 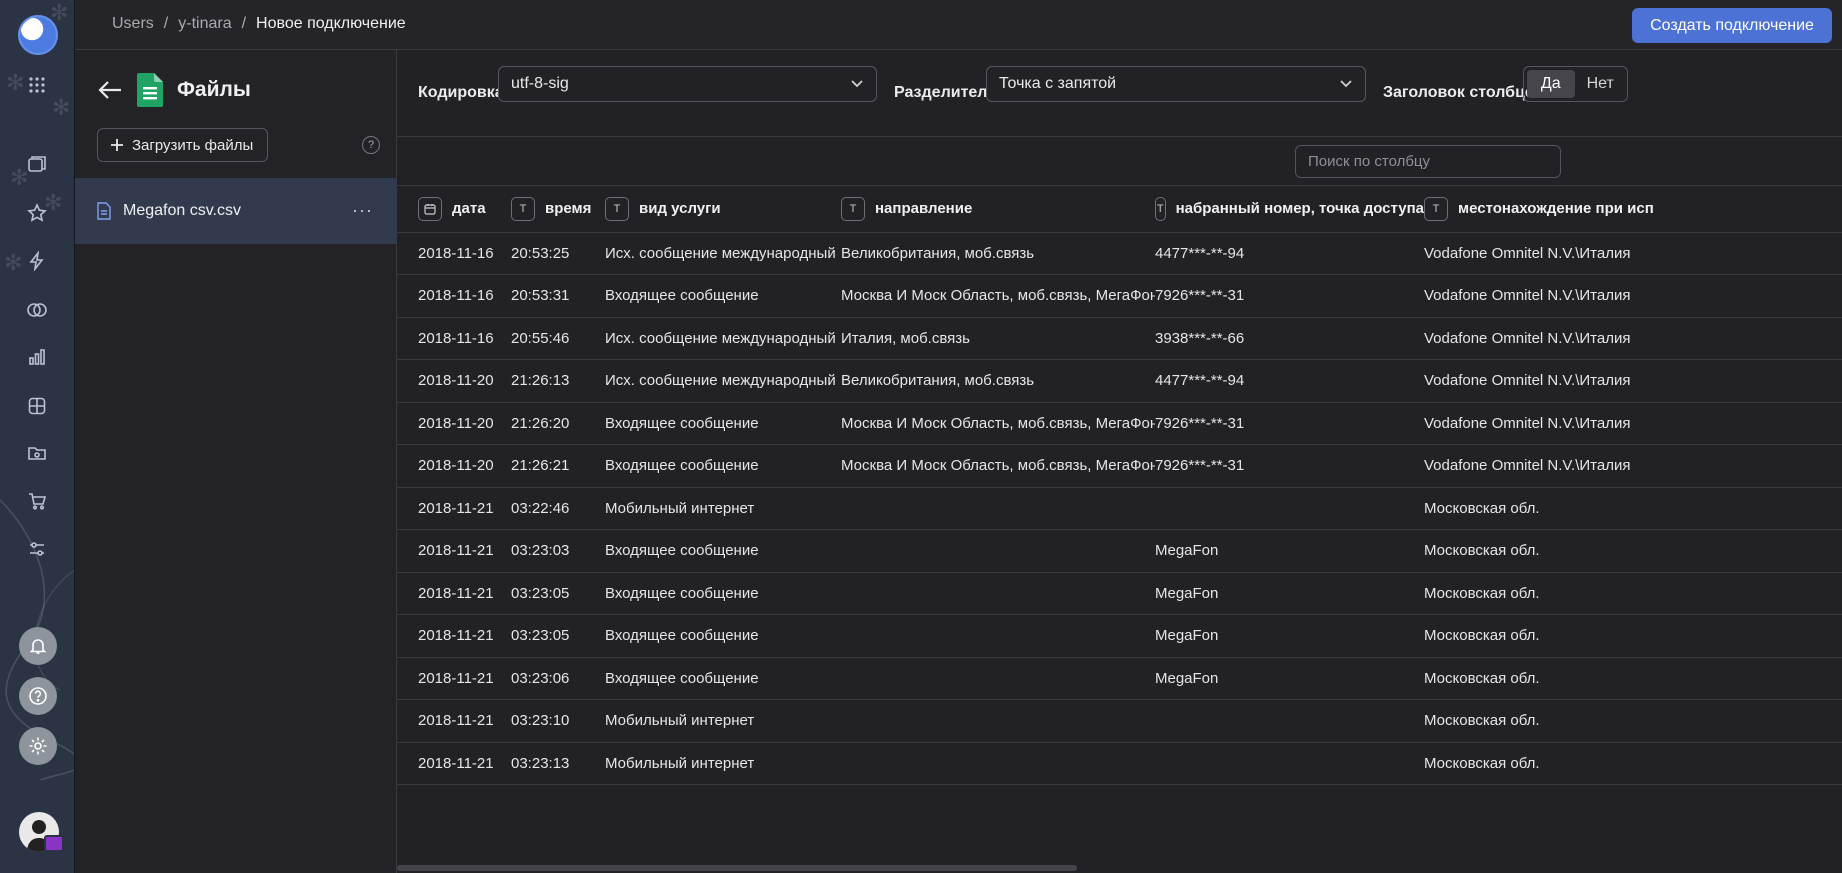 I want to click on files-title: Файлы, so click(x=214, y=89).